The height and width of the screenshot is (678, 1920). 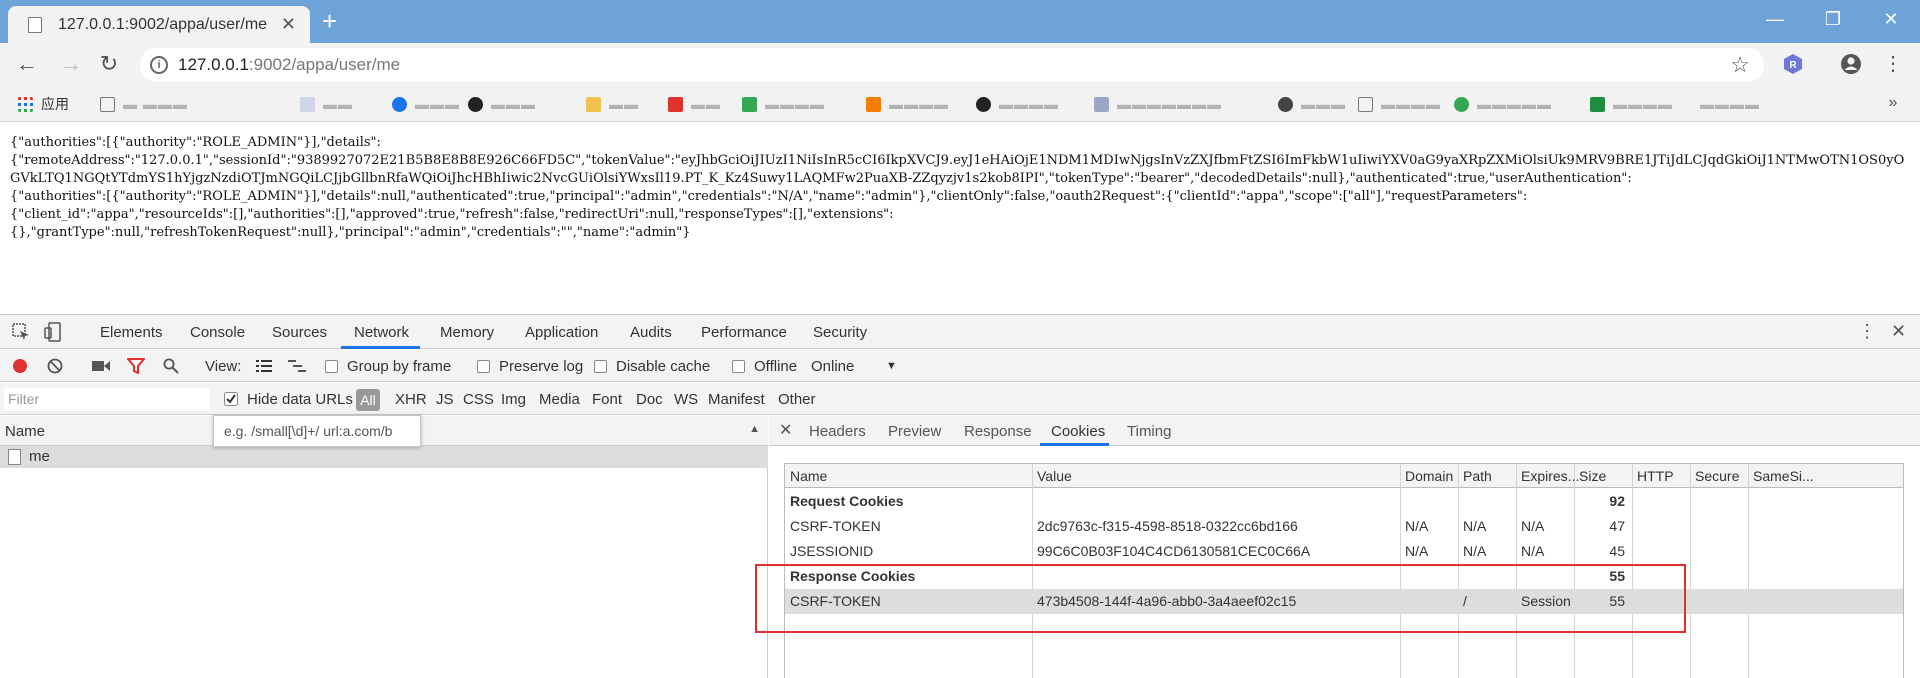 What do you see at coordinates (1477, 476) in the screenshot?
I see `column-header-path: Path` at bounding box center [1477, 476].